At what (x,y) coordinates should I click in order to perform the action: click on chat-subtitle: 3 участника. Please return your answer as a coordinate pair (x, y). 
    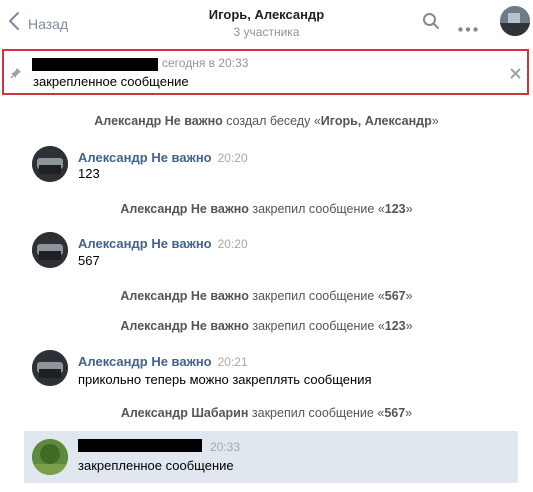
    Looking at the image, I should click on (266, 32).